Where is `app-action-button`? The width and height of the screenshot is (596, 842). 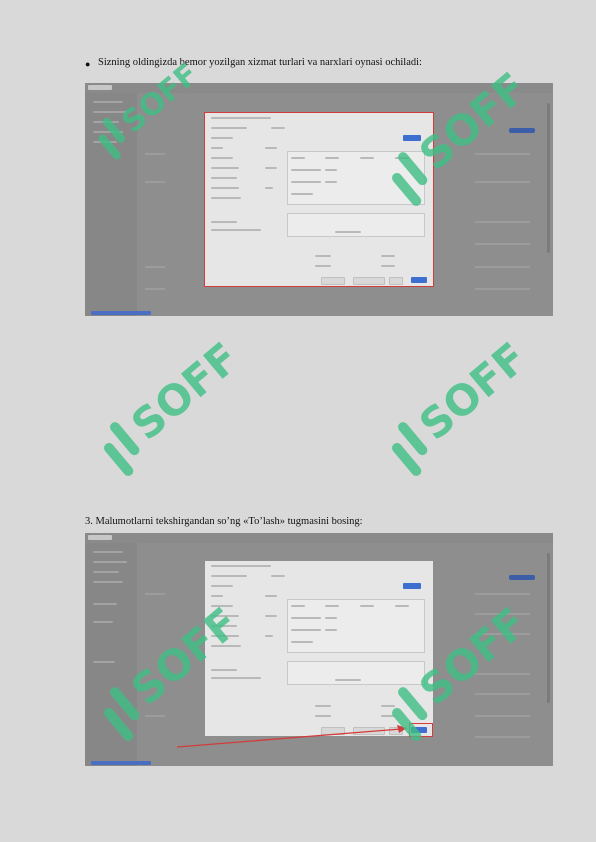 app-action-button is located at coordinates (522, 577).